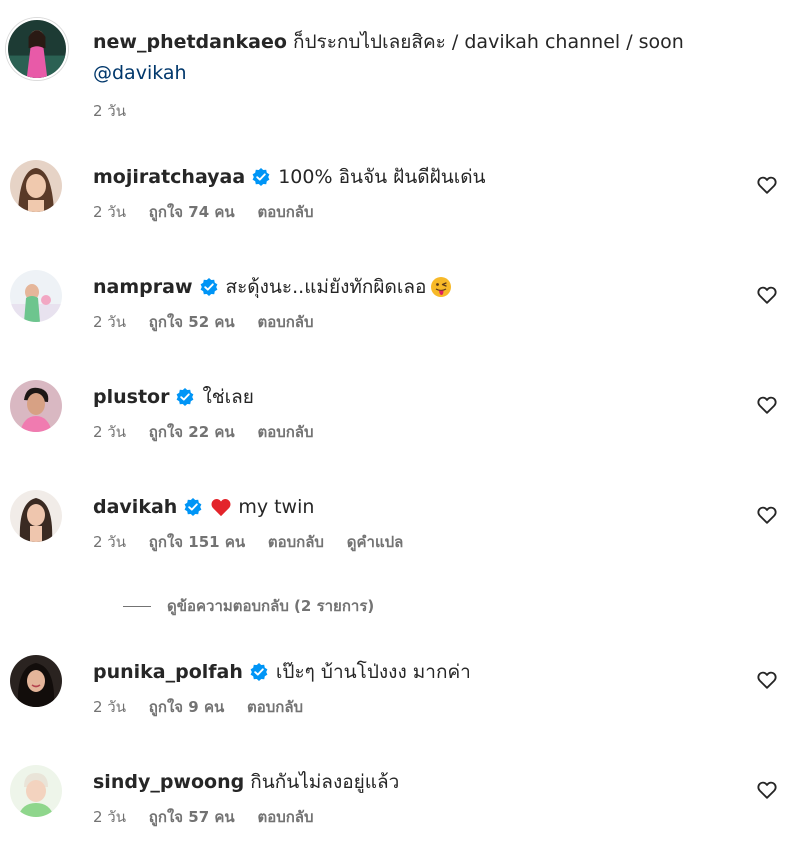  Describe the element at coordinates (192, 432) in the screenshot. I see `likes-count: ถูกใจ 22 คน` at that location.